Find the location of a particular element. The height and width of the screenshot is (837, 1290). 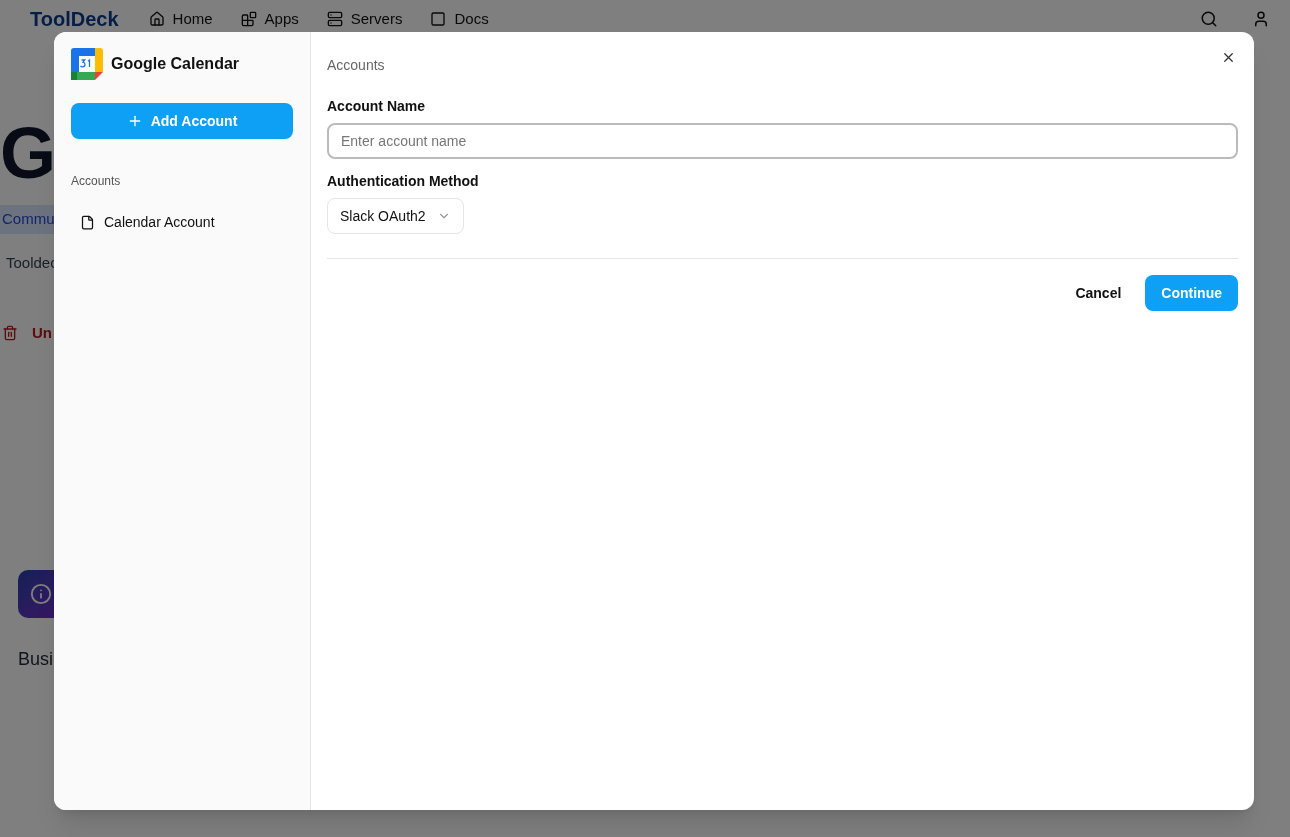

nav-link: Home is located at coordinates (180, 19).